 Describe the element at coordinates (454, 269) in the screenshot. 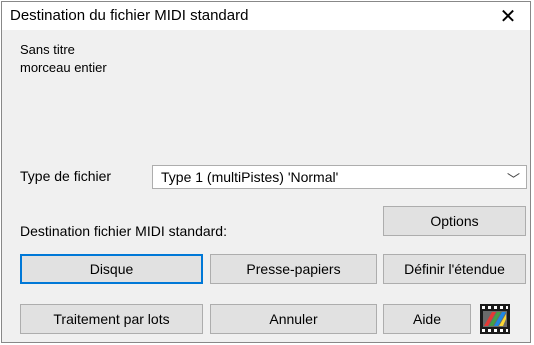

I see `set-range-button: Définir l'étendue` at that location.